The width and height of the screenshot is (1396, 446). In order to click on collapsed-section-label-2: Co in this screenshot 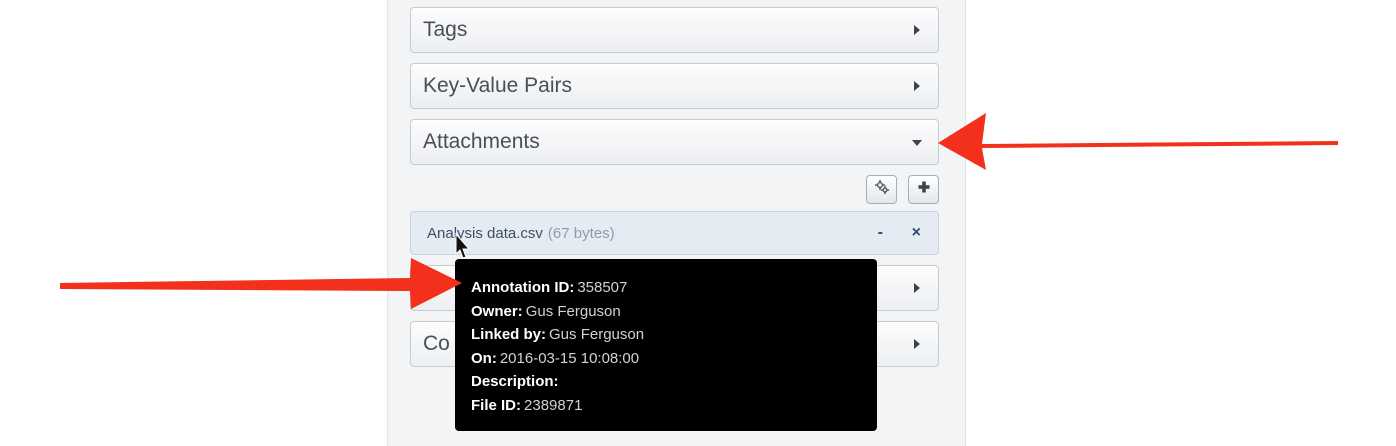, I will do `click(436, 343)`.